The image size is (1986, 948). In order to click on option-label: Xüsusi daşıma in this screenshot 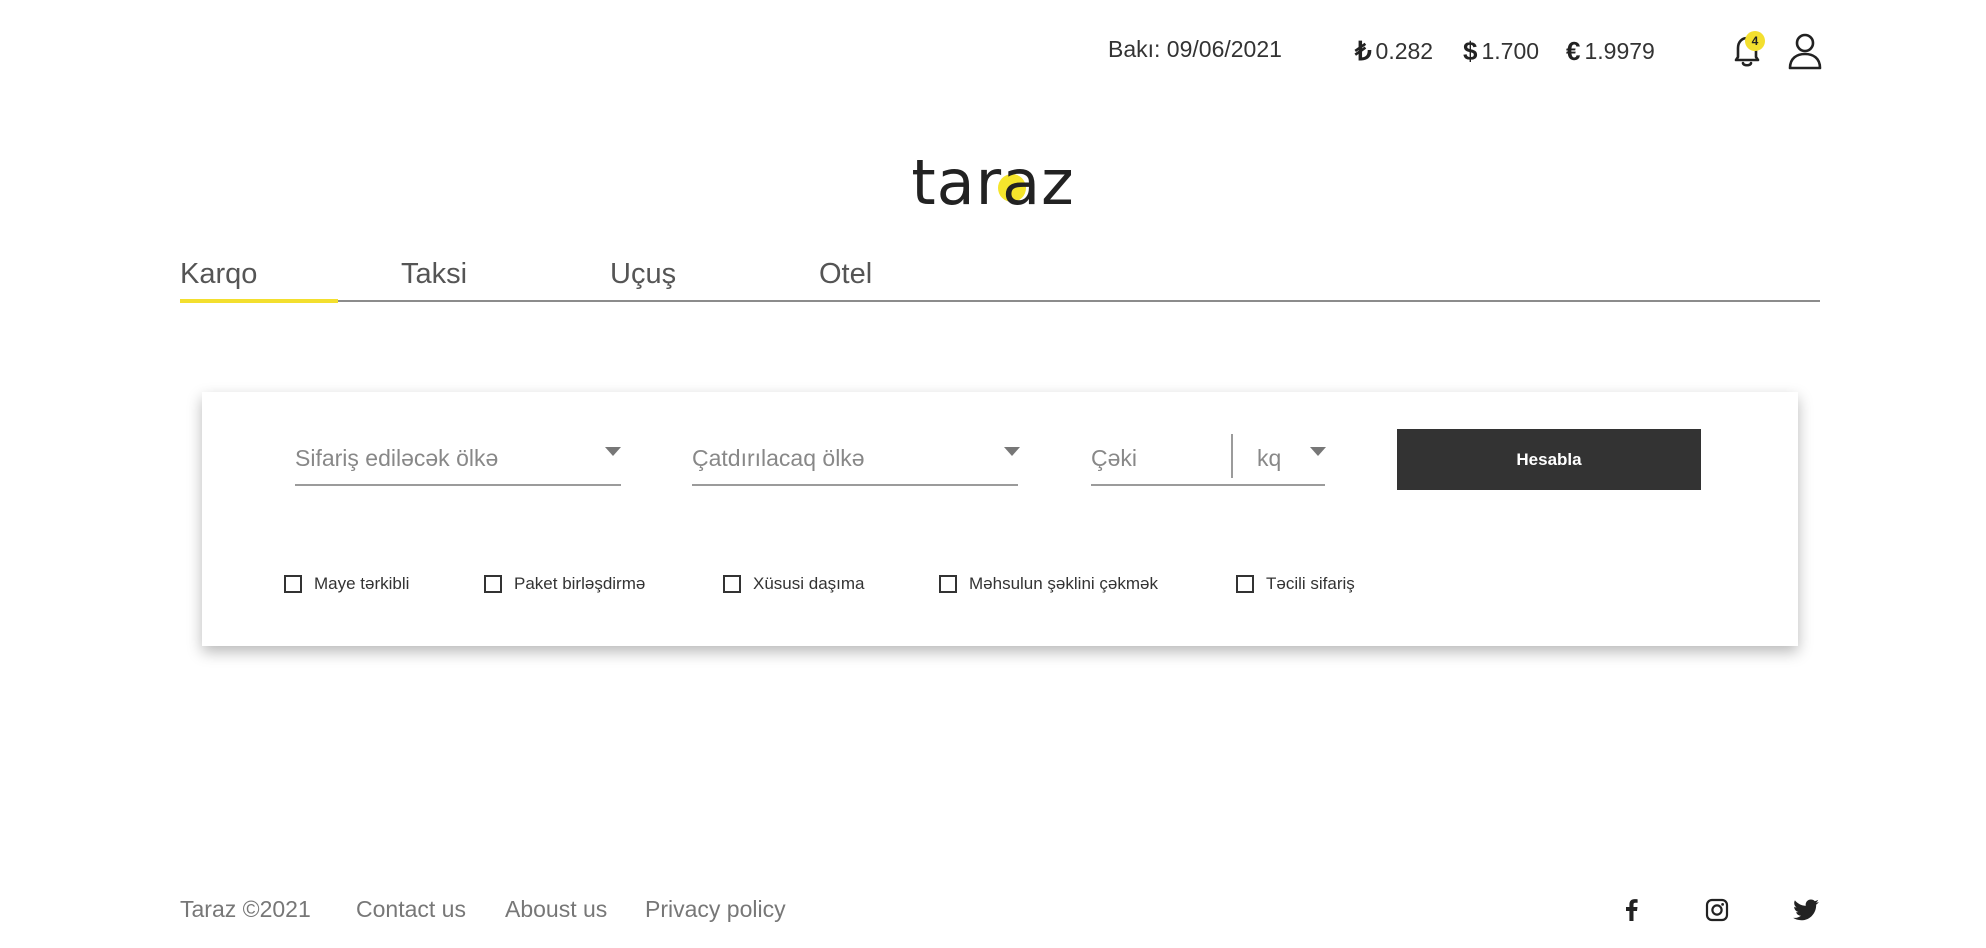, I will do `click(809, 583)`.